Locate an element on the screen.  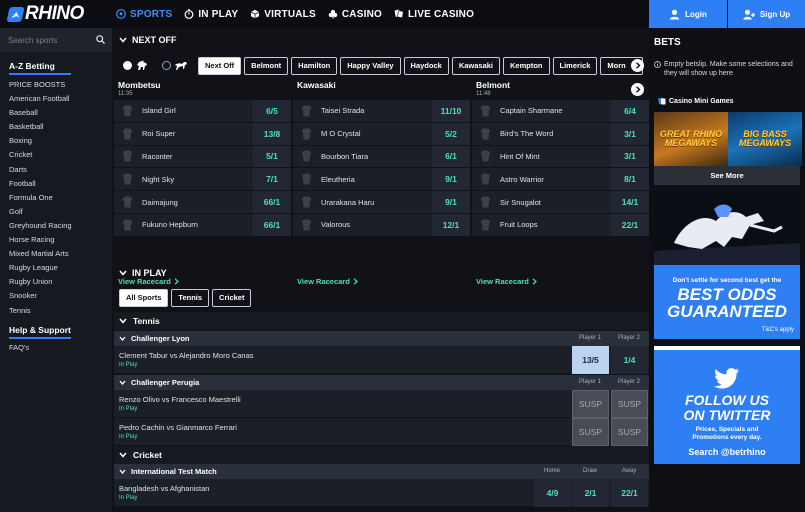
help-support-title: Help & Support is located at coordinates (40, 330).